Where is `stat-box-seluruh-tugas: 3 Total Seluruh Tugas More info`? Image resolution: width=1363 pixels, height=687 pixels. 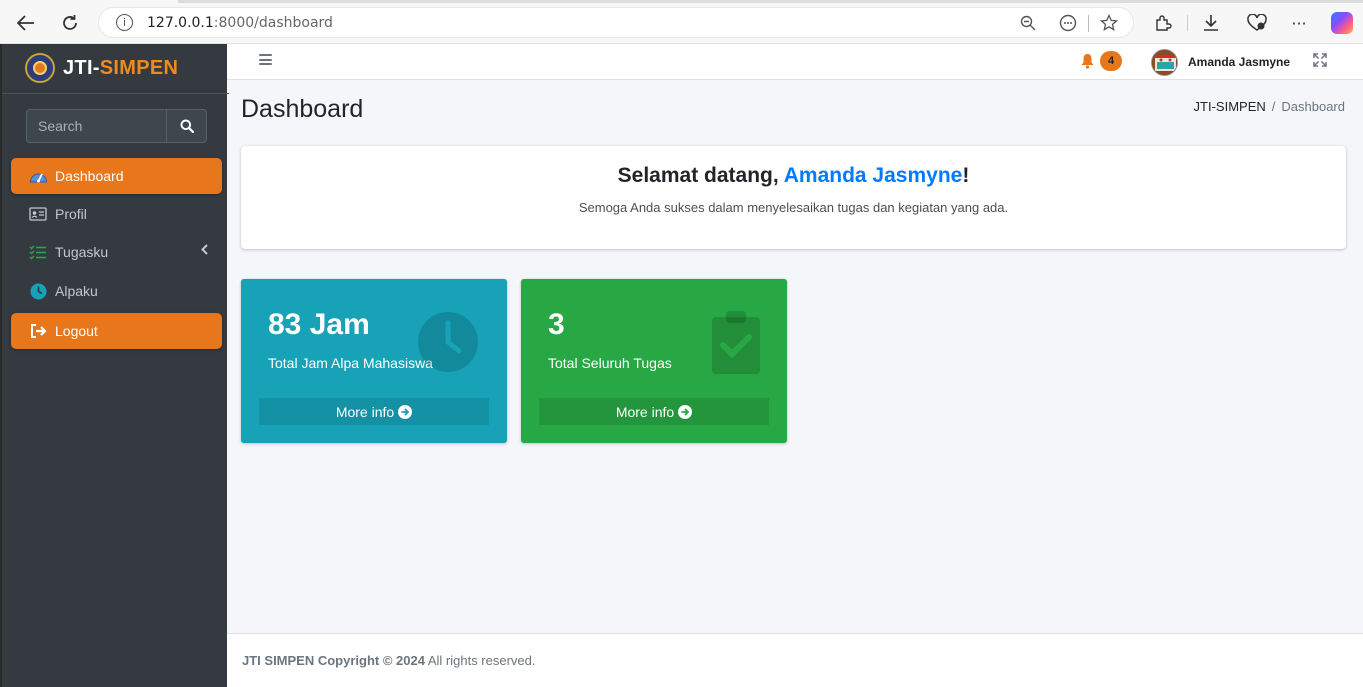
stat-box-seluruh-tugas: 3 Total Seluruh Tugas More info is located at coordinates (654, 361).